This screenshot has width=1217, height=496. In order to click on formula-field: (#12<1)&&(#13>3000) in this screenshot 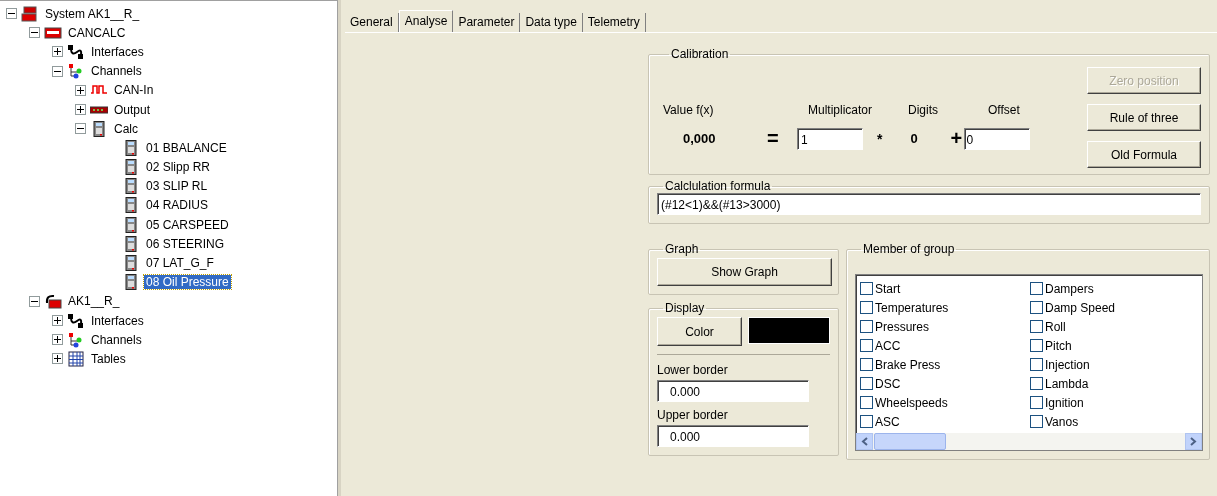, I will do `click(929, 204)`.